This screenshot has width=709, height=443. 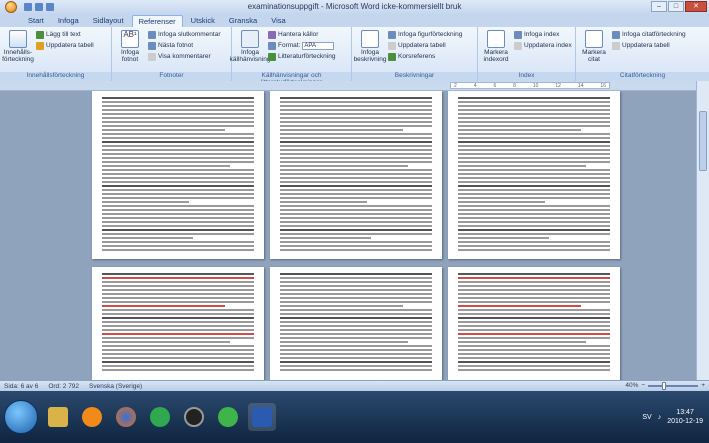 I want to click on tab-granska: Granska, so click(x=243, y=21).